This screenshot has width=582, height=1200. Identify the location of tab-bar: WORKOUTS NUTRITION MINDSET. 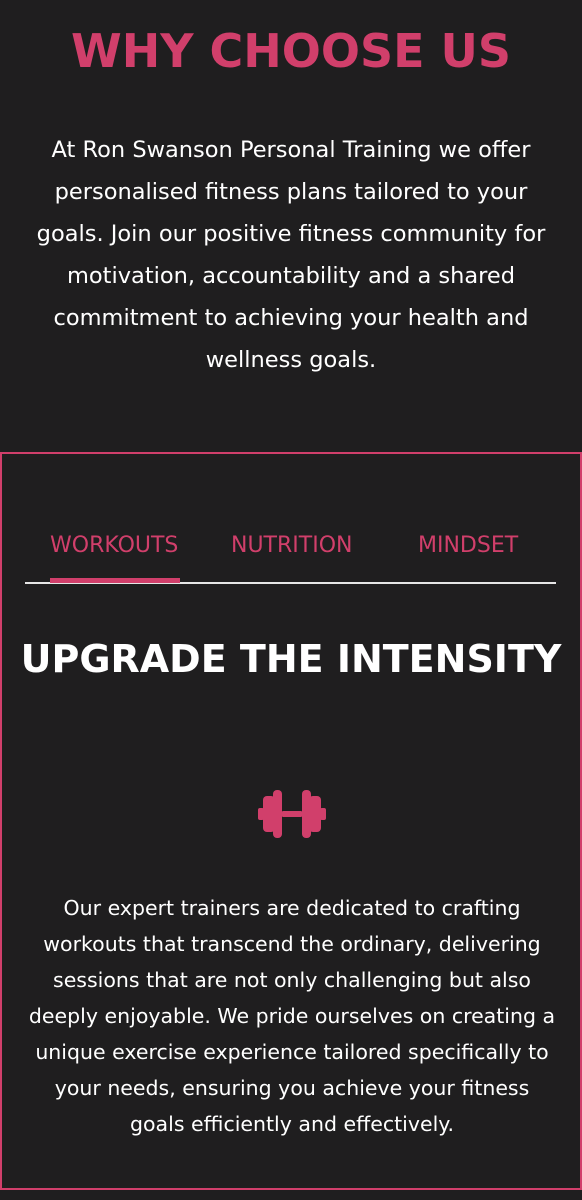
(290, 548).